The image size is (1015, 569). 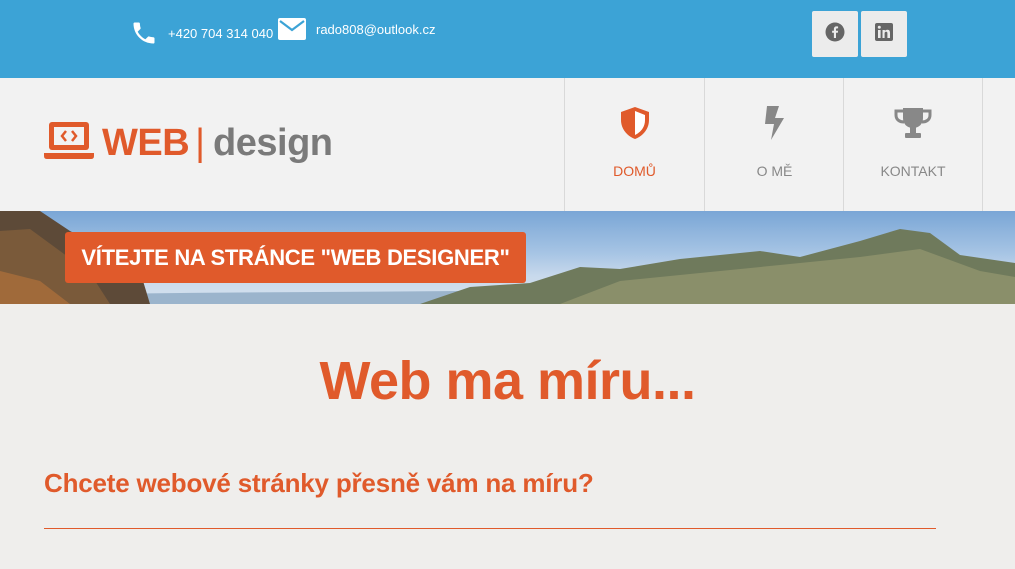 I want to click on nav-label-kontakt: KONTAKT, so click(x=913, y=171).